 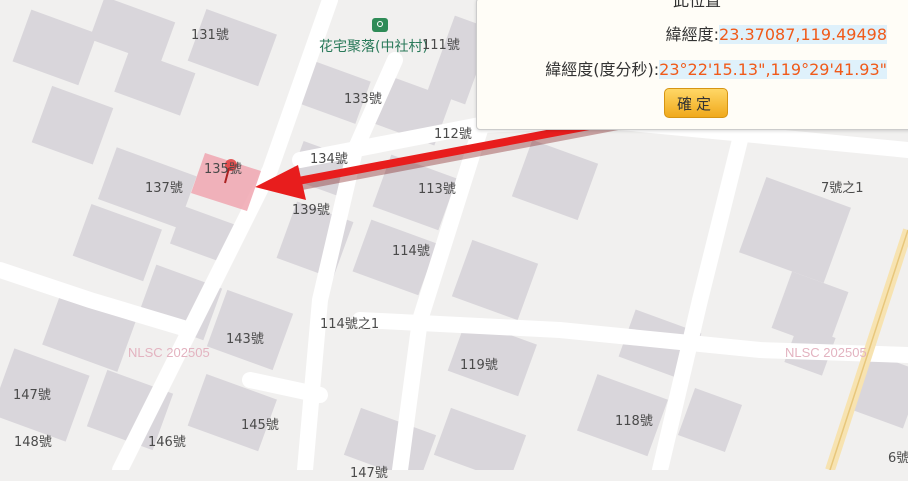 What do you see at coordinates (350, 324) in the screenshot?
I see `address-label: 114號之1` at bounding box center [350, 324].